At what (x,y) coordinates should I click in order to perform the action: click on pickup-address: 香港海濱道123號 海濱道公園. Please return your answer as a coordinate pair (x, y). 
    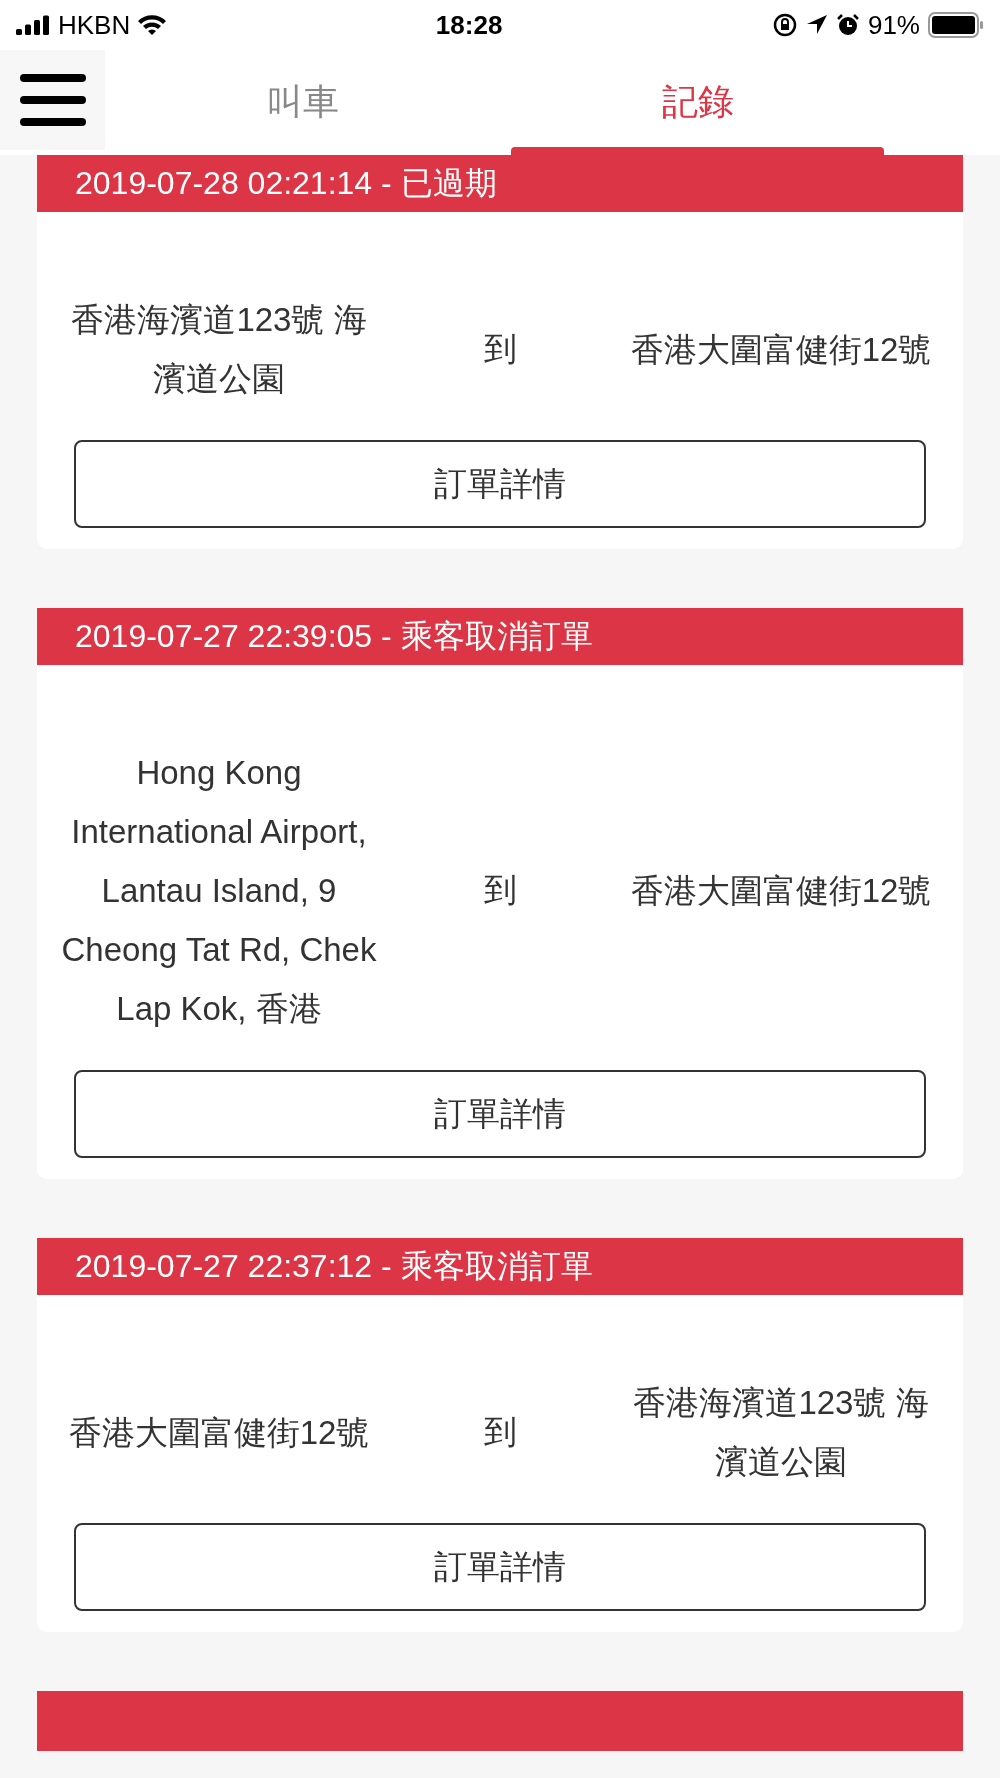
    Looking at the image, I should click on (219, 349).